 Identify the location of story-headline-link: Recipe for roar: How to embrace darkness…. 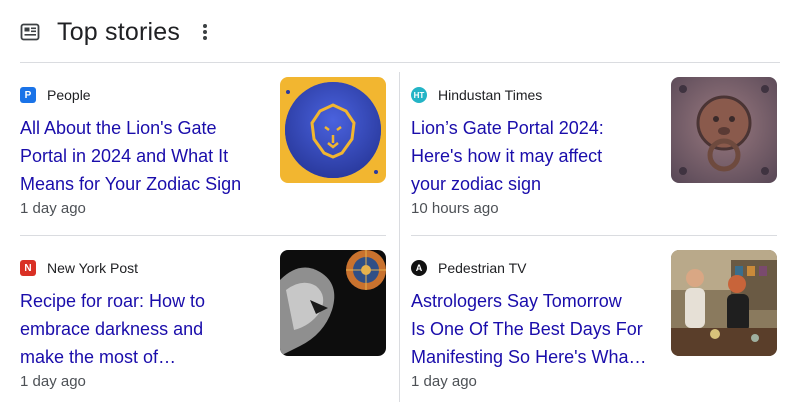
(142, 329).